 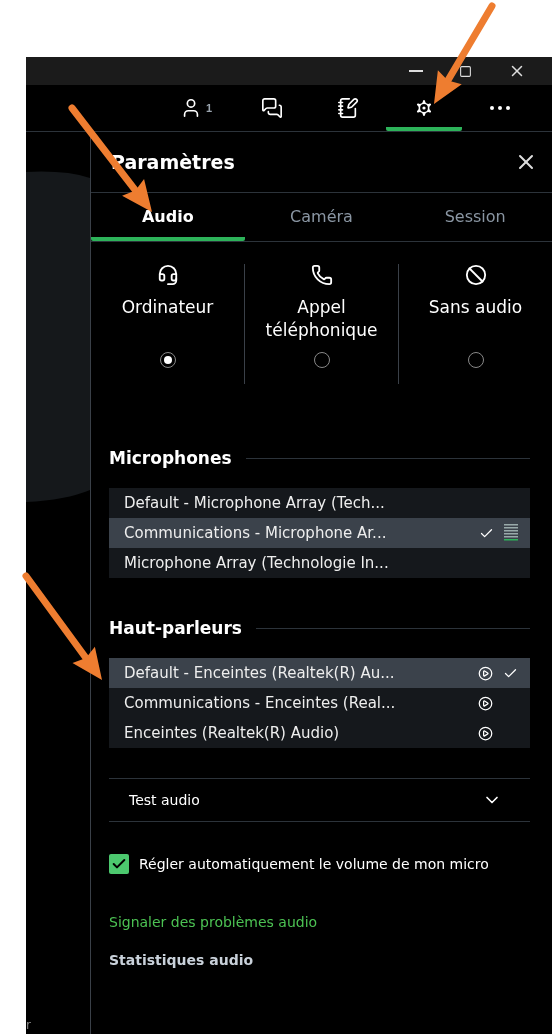 I want to click on no-audio-icon, so click(x=475, y=275).